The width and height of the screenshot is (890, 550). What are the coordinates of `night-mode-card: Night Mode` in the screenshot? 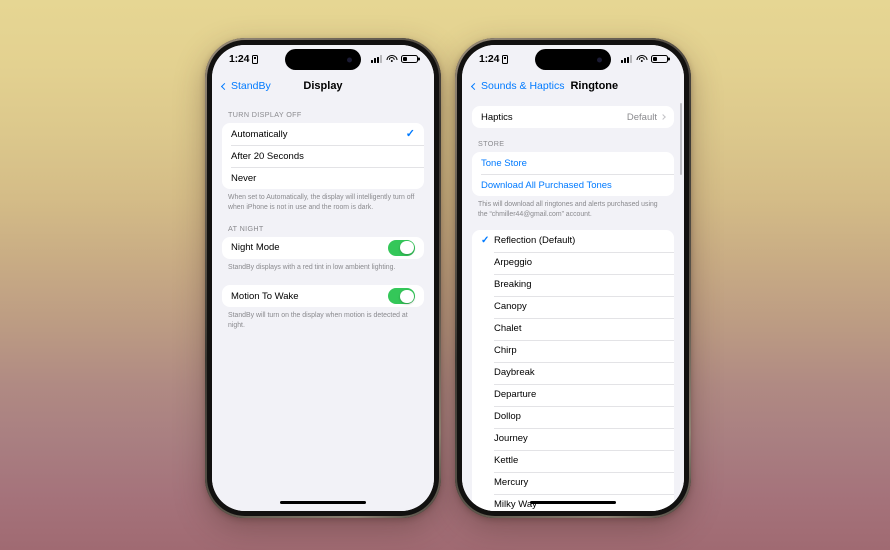 It's located at (323, 247).